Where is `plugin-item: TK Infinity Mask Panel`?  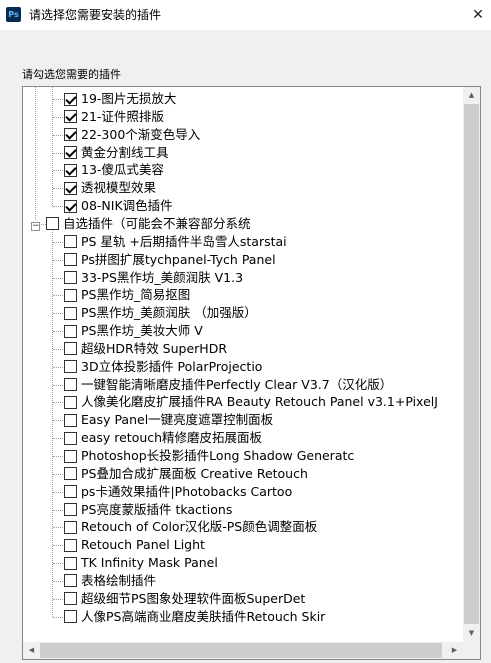 plugin-item: TK Infinity Mask Panel is located at coordinates (141, 563).